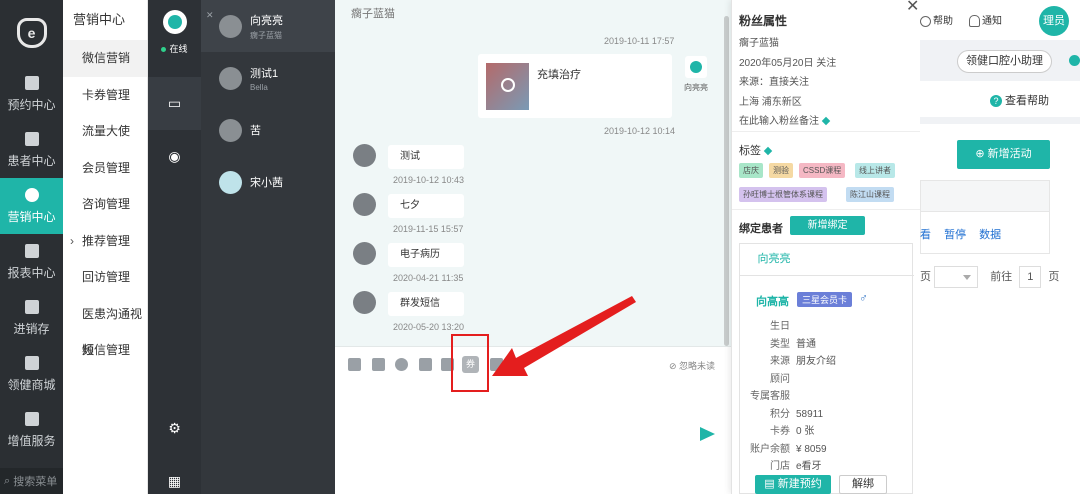 This screenshot has width=1080, height=494. I want to click on activity-card: ⊕ 新增活动 看 暂停 数据 页 前往 1 页, so click(1000, 309).